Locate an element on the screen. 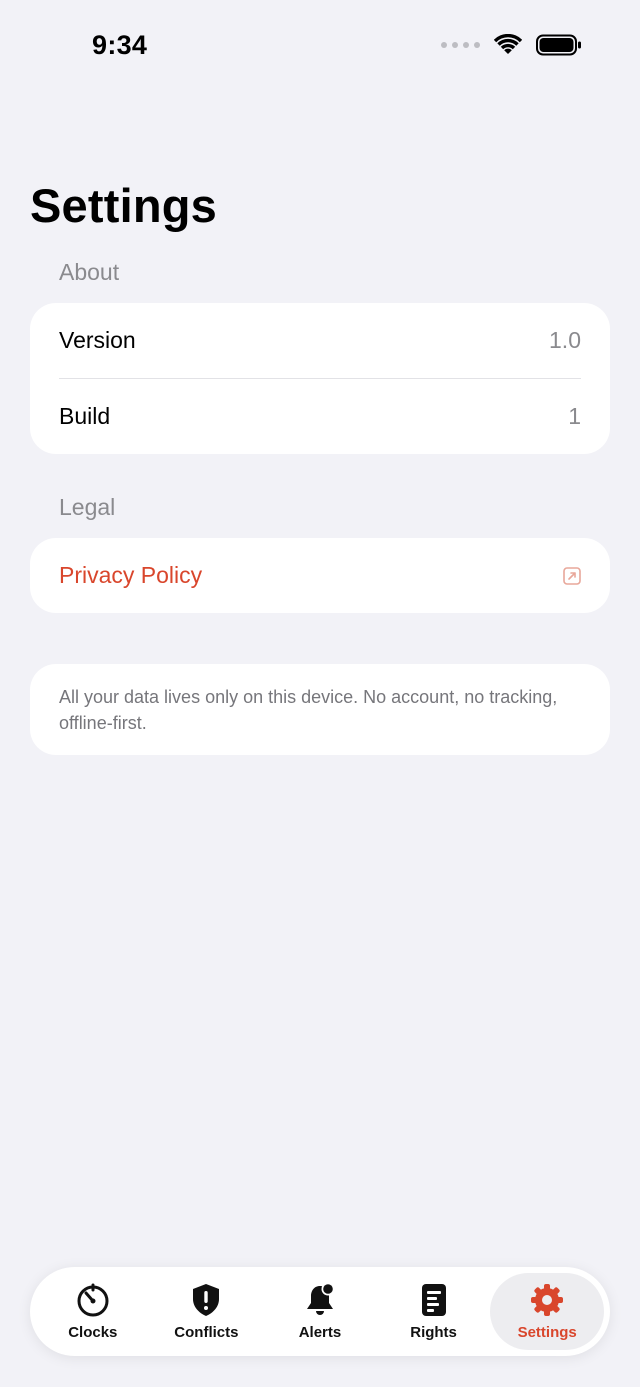 This screenshot has height=1387, width=640. cellular-signal-icon is located at coordinates (460, 45).